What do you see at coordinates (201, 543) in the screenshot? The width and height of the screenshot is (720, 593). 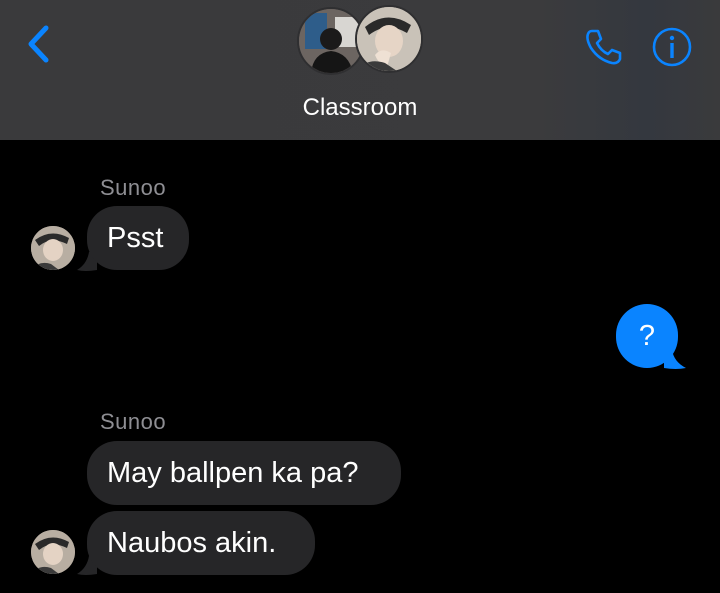 I see `message-bubble: Naubos akin.` at bounding box center [201, 543].